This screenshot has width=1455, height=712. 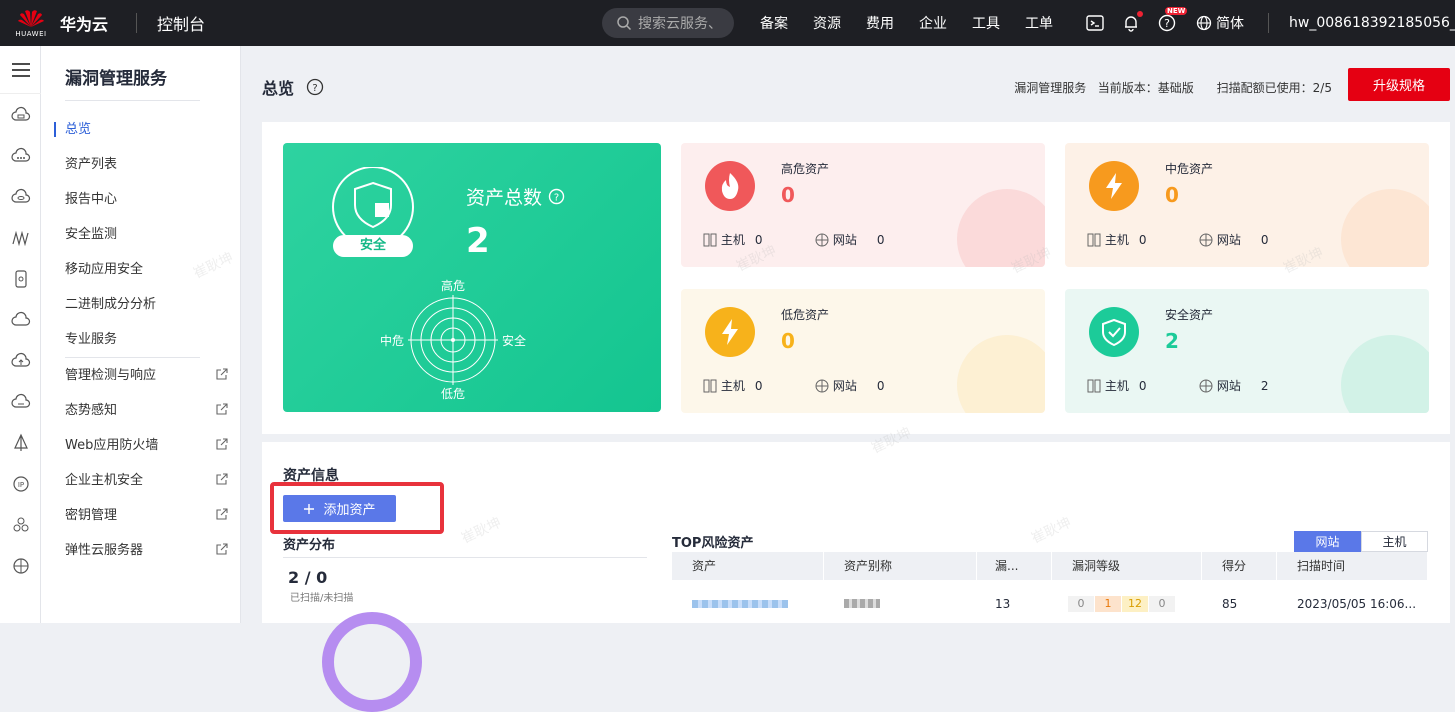 What do you see at coordinates (322, 598) in the screenshot?
I see `distribution-label: 已扫描/未扫描` at bounding box center [322, 598].